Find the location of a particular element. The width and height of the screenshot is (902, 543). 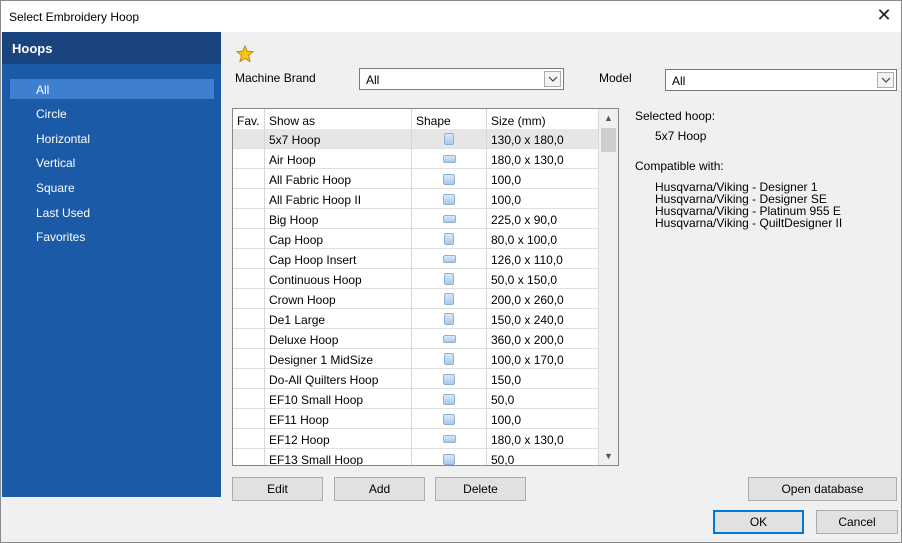

column-header-fav: Fav. is located at coordinates (249, 119).